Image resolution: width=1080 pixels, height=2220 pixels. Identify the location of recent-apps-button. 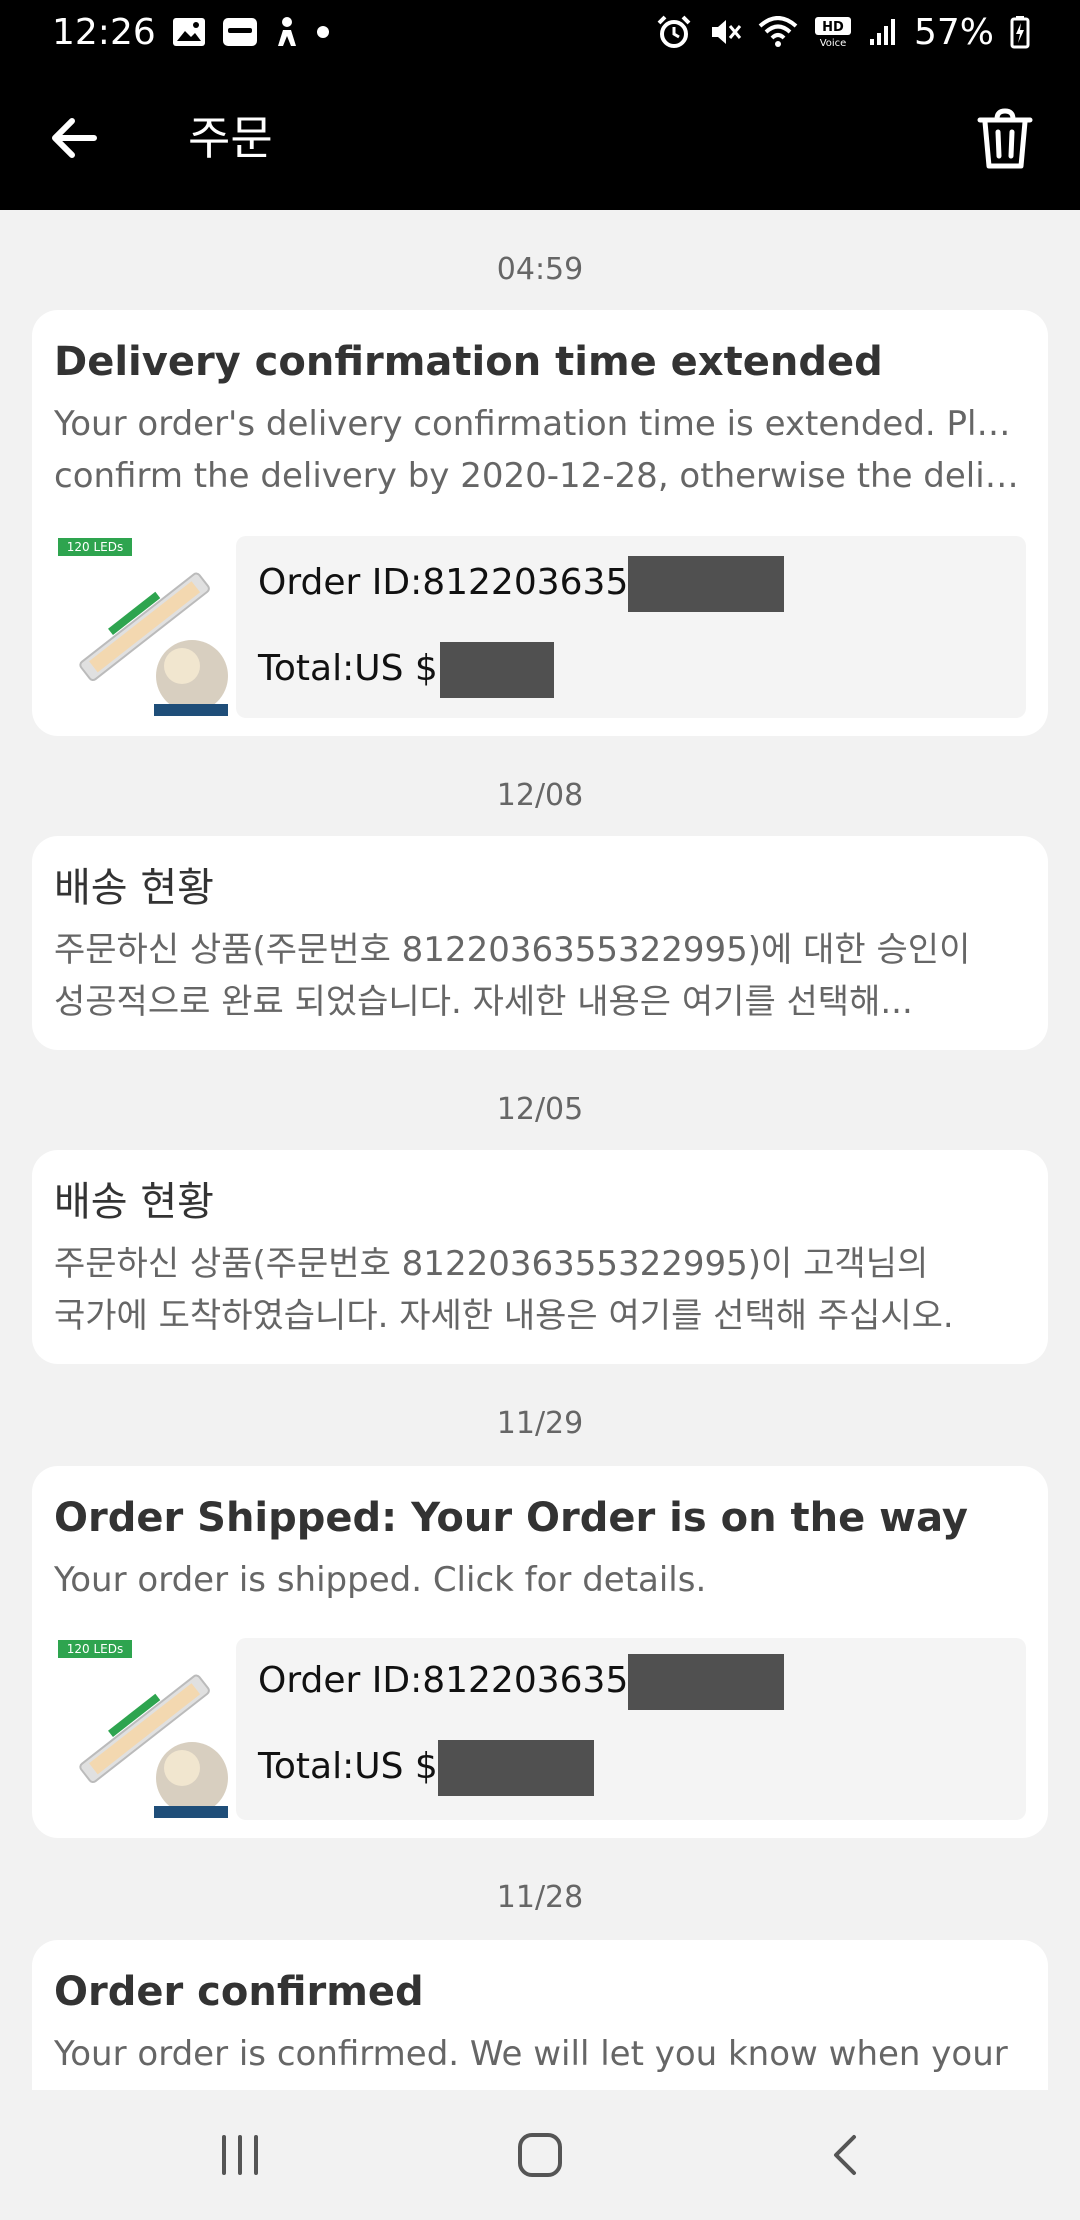
(240, 2155).